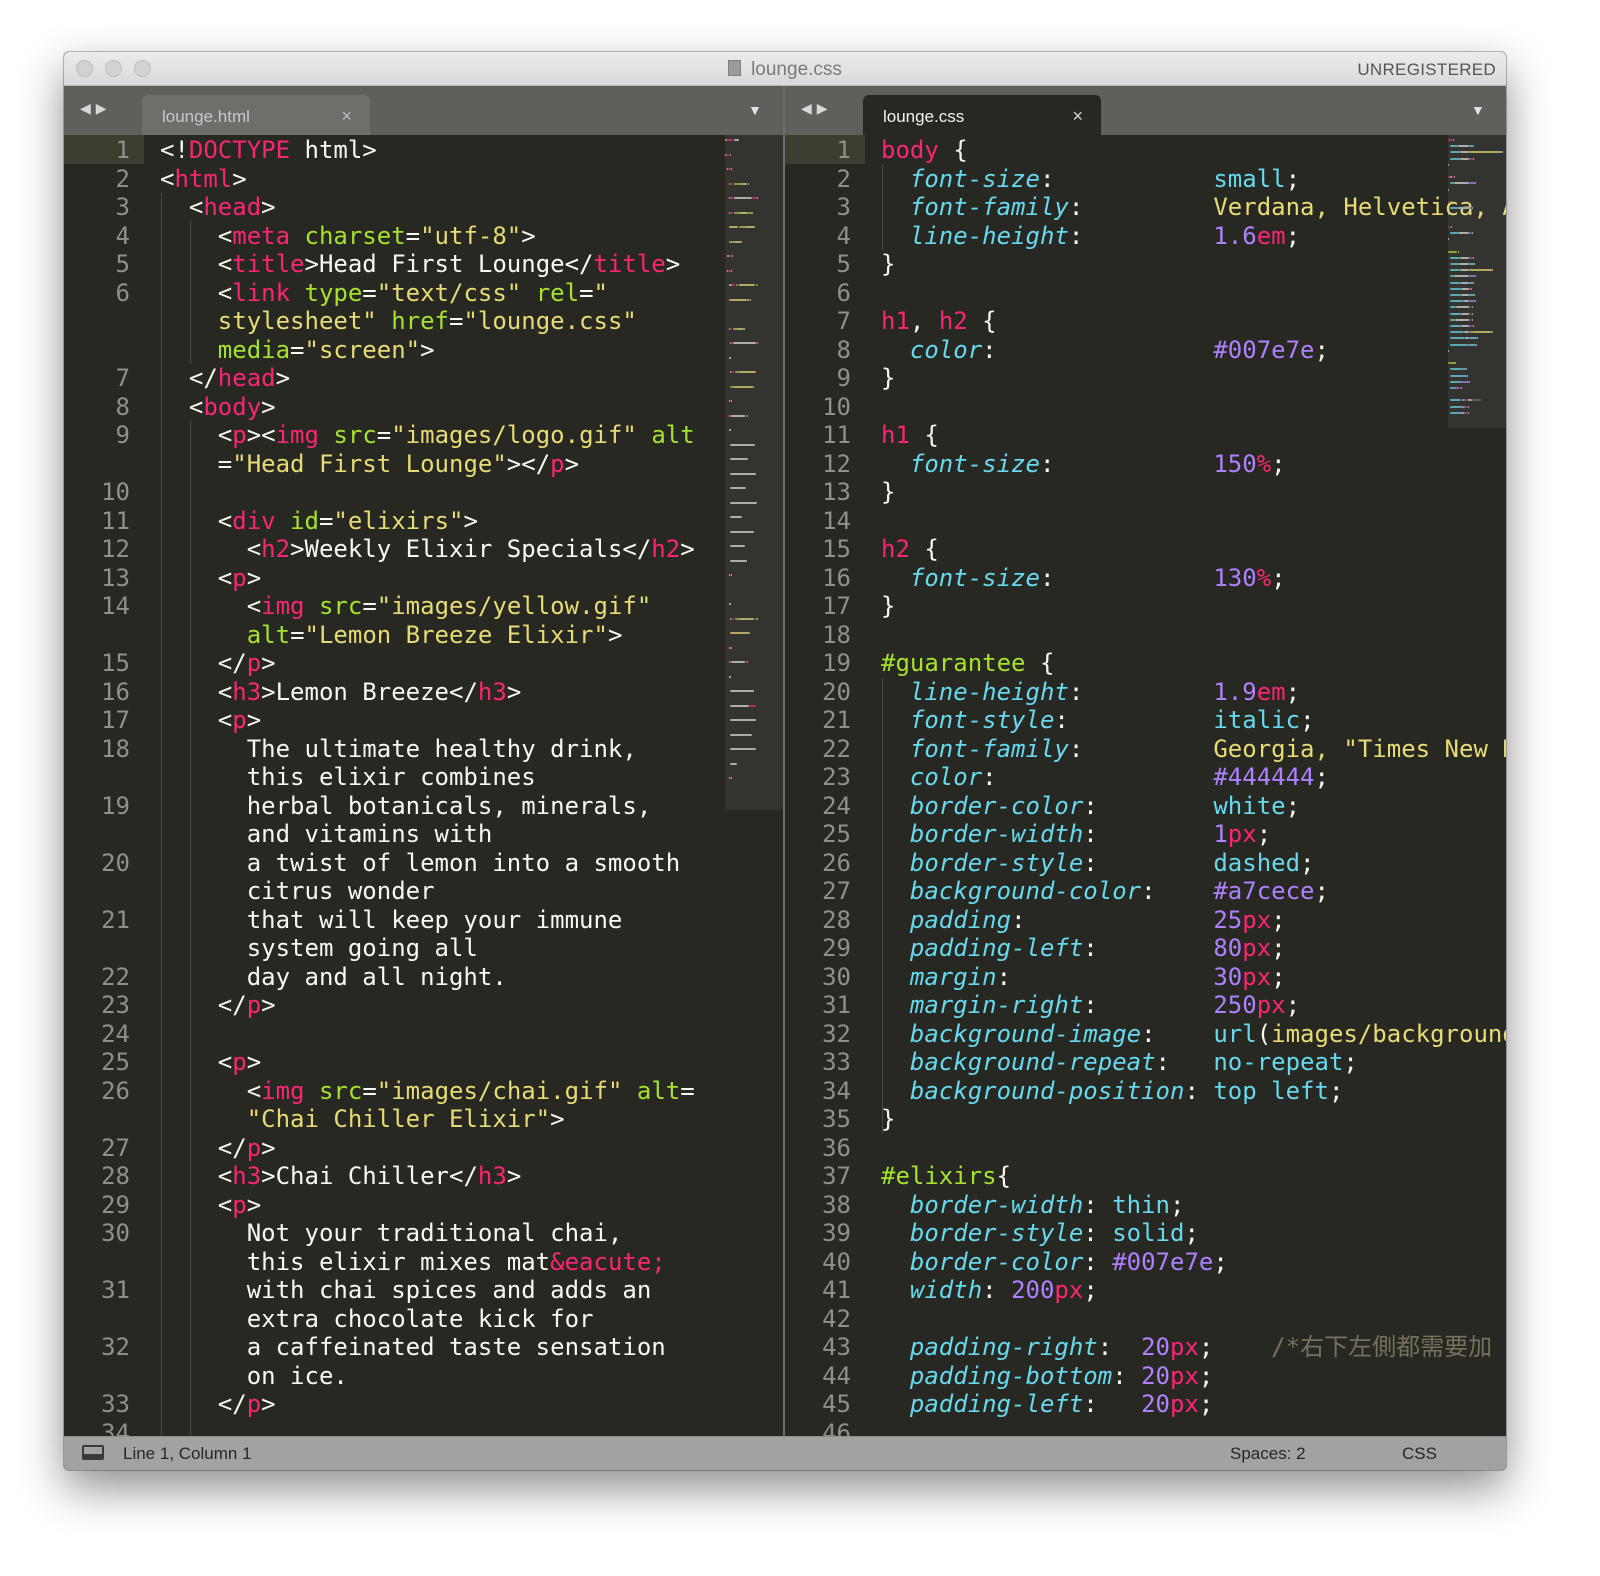  Describe the element at coordinates (427, 1119) in the screenshot. I see `code-line: "Chai Chiller Elixir">` at that location.